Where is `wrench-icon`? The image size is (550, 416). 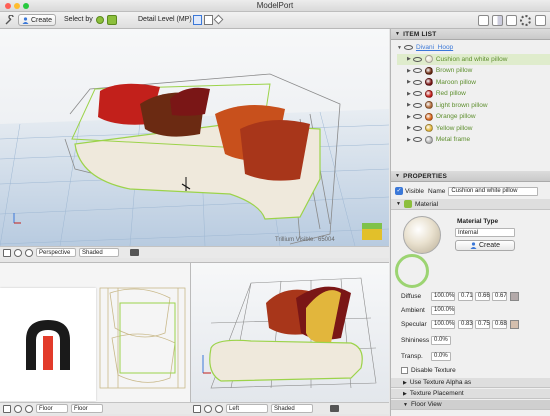
wrench-icon is located at coordinates (10, 20).